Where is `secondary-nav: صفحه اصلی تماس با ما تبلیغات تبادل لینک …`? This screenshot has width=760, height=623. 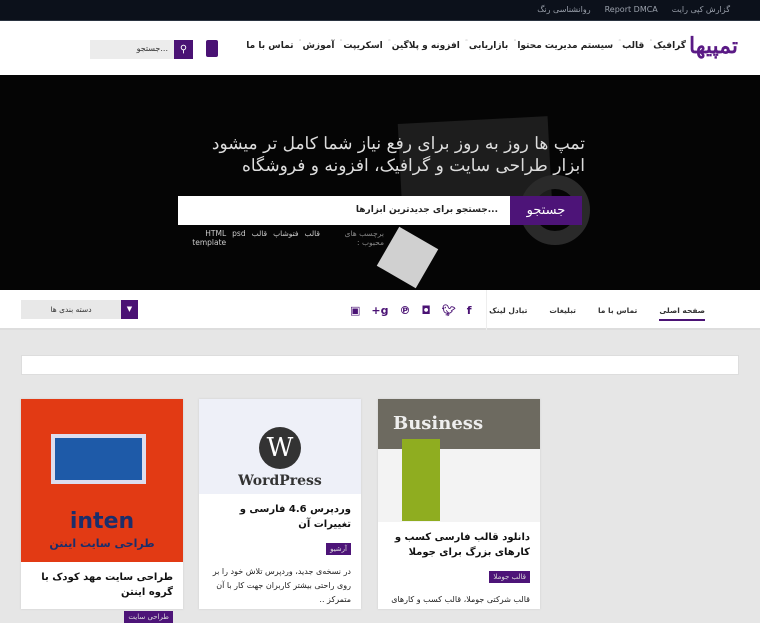 secondary-nav: صفحه اصلی تماس با ما تبلیغات تبادل لینک … is located at coordinates (380, 310).